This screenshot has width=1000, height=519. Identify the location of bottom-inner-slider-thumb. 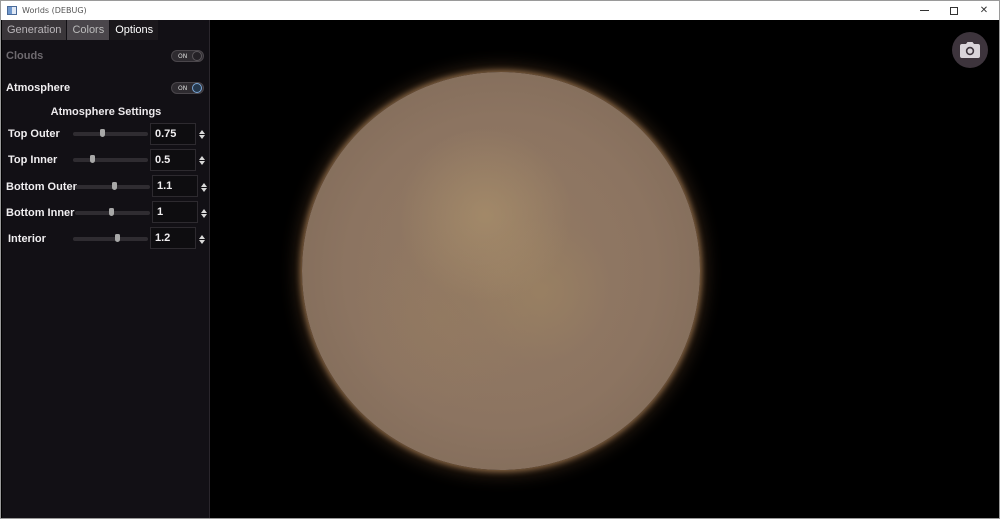
(111, 212).